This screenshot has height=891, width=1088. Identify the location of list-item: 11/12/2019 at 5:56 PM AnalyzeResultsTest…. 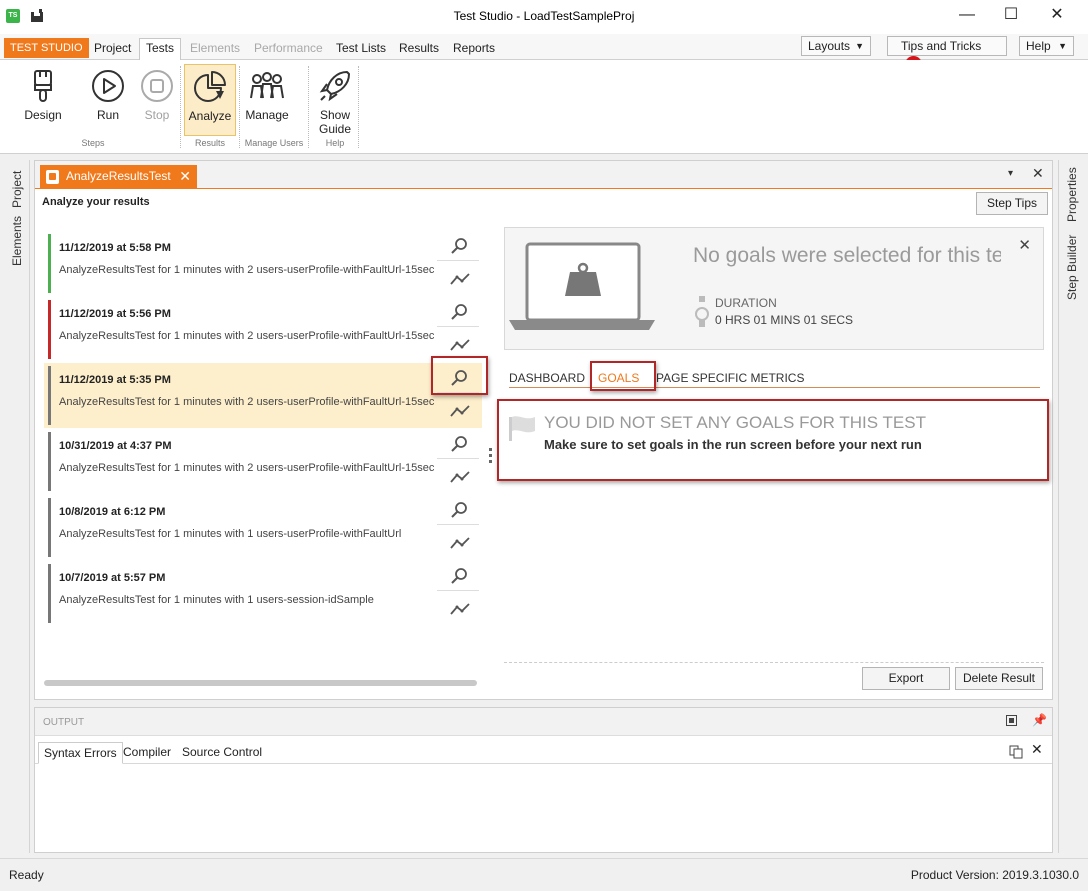
(263, 329).